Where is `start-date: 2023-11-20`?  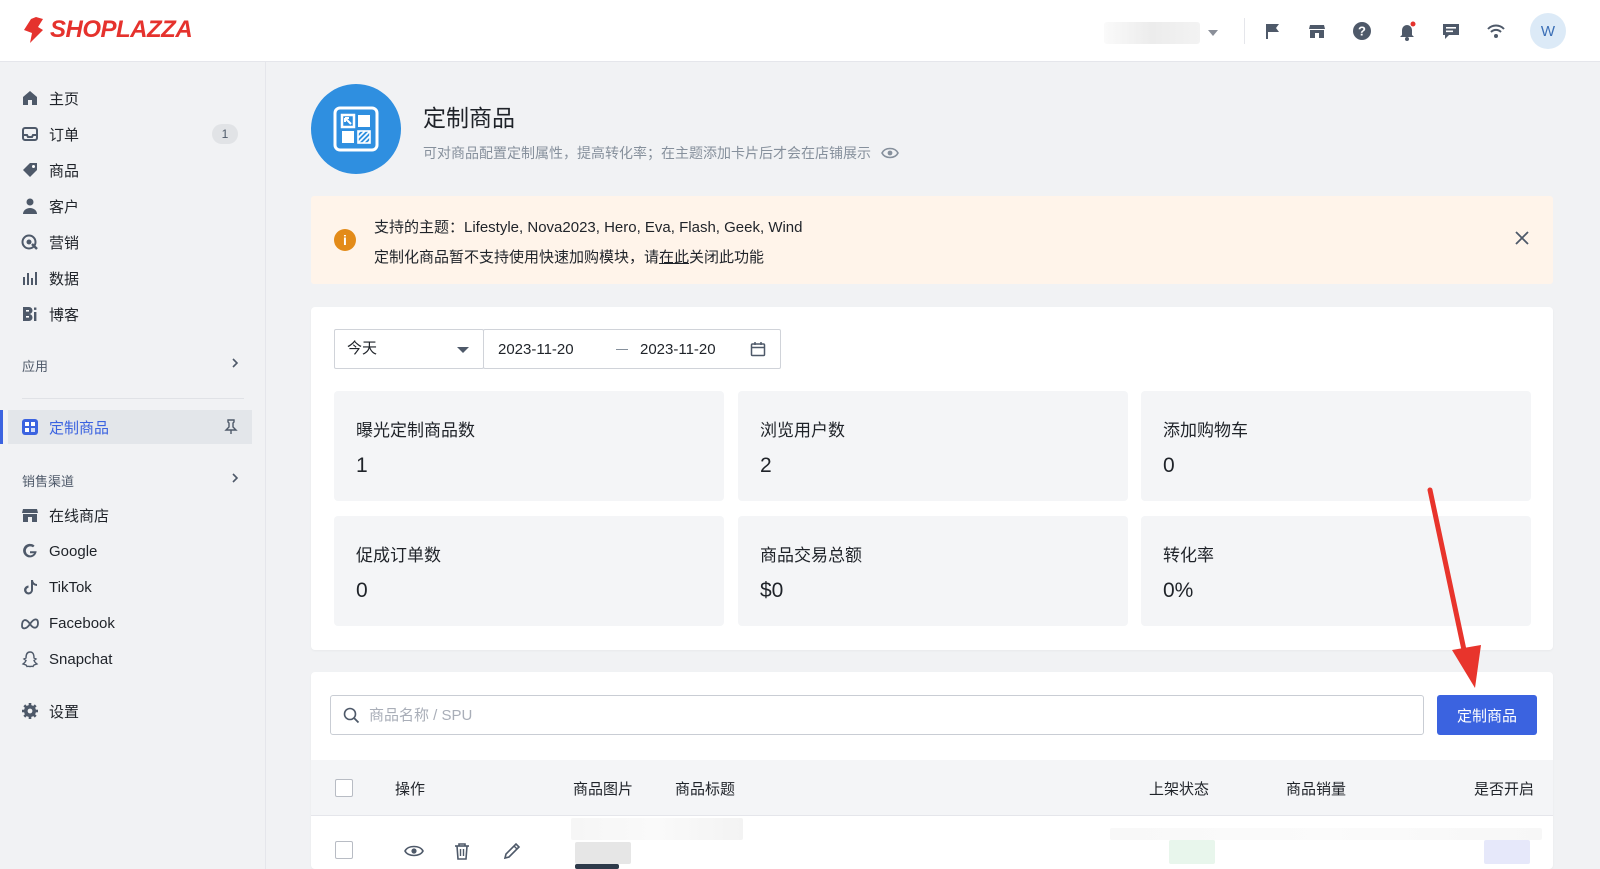 start-date: 2023-11-20 is located at coordinates (536, 349).